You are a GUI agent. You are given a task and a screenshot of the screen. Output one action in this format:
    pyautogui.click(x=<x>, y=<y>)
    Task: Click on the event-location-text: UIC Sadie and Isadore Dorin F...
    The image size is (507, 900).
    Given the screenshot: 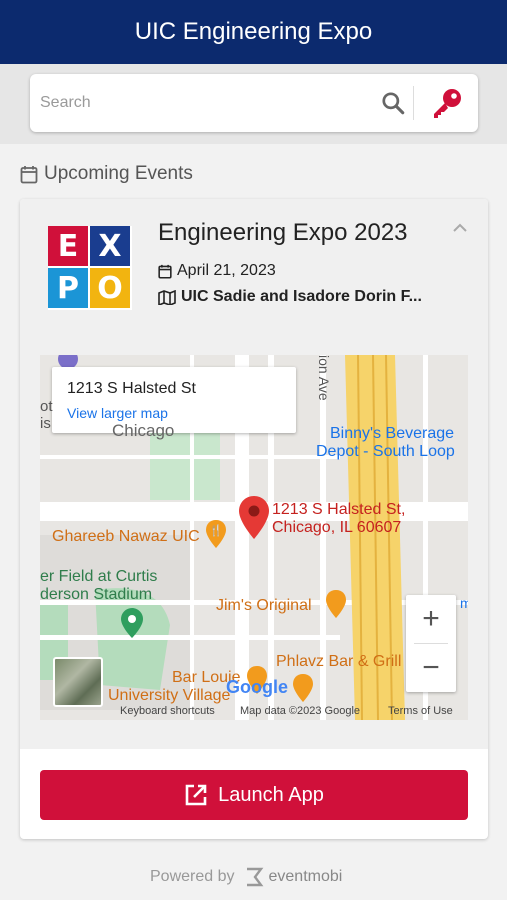 What is the action you would take?
    pyautogui.click(x=301, y=296)
    